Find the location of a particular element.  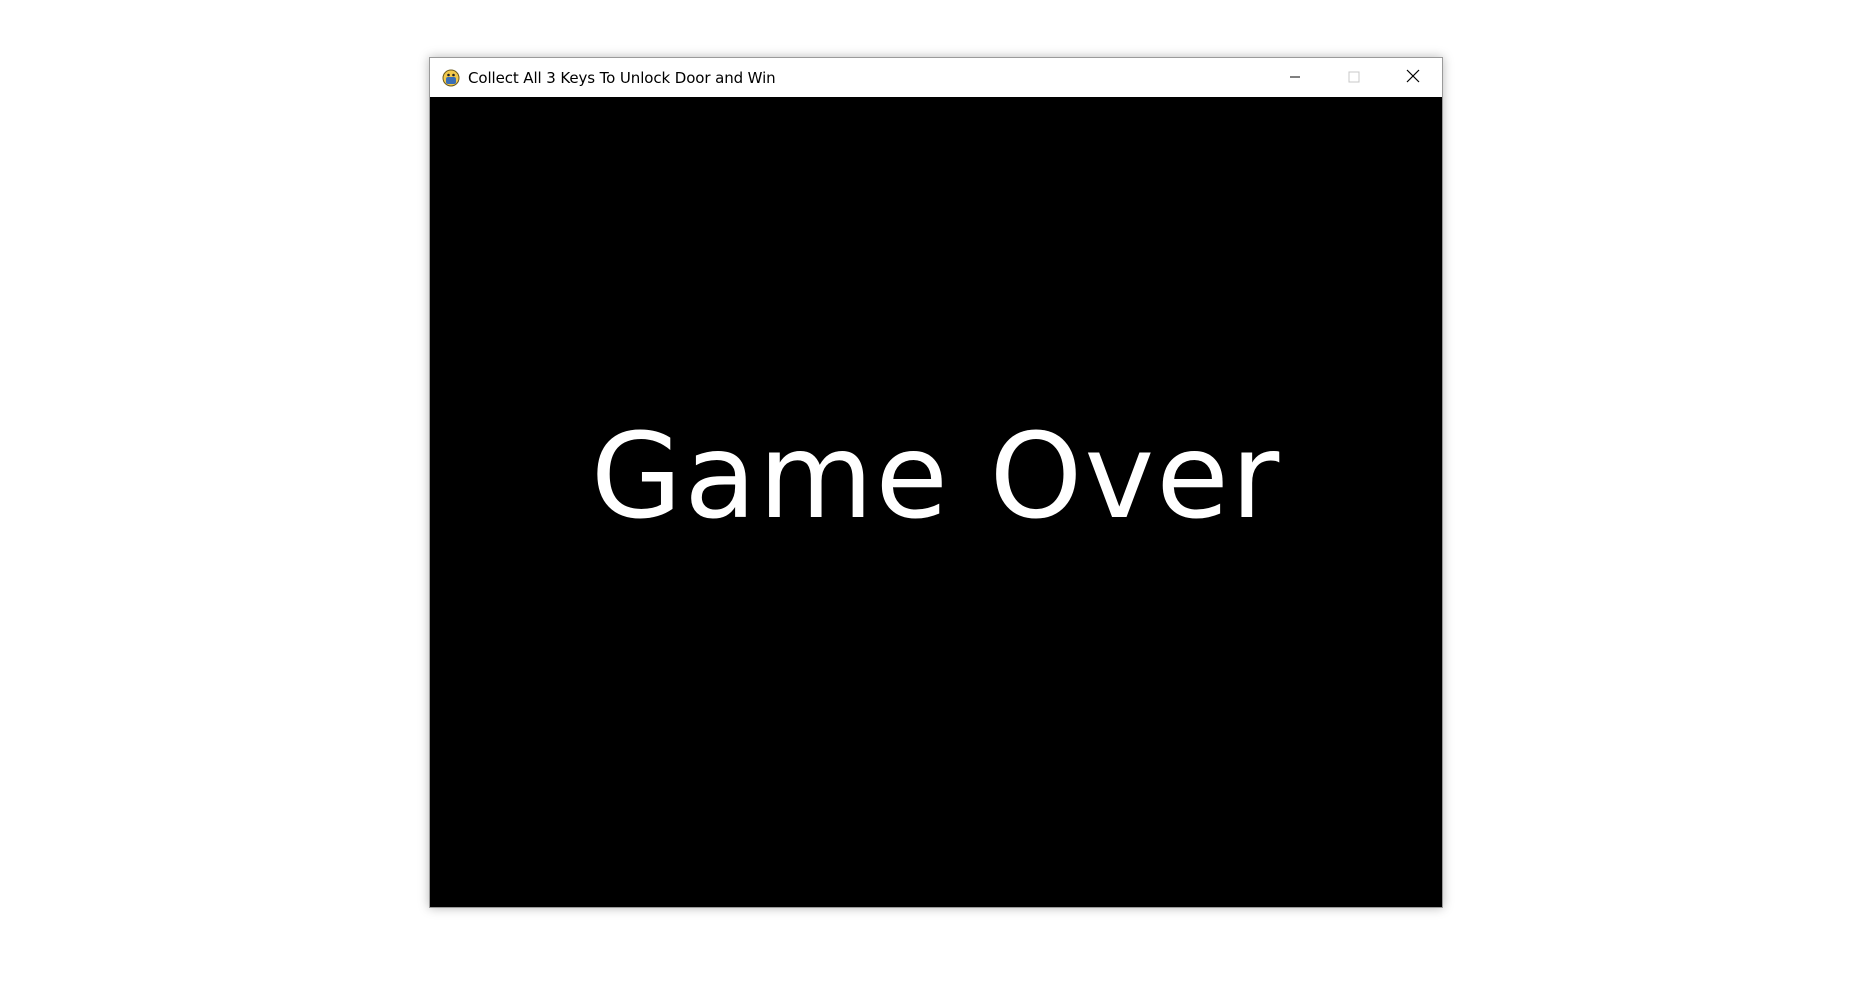

maximize-icon is located at coordinates (1354, 77).